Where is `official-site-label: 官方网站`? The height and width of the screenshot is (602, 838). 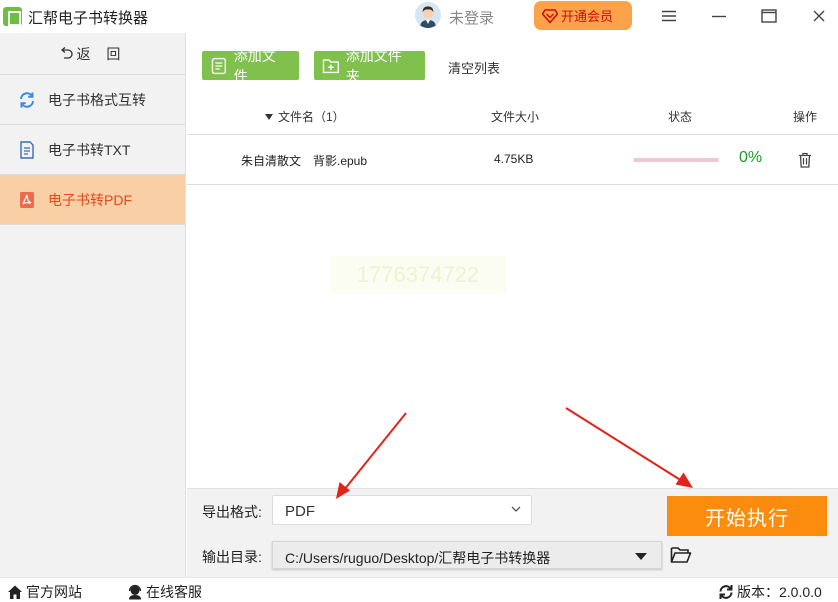
official-site-label: 官方网站 is located at coordinates (54, 592).